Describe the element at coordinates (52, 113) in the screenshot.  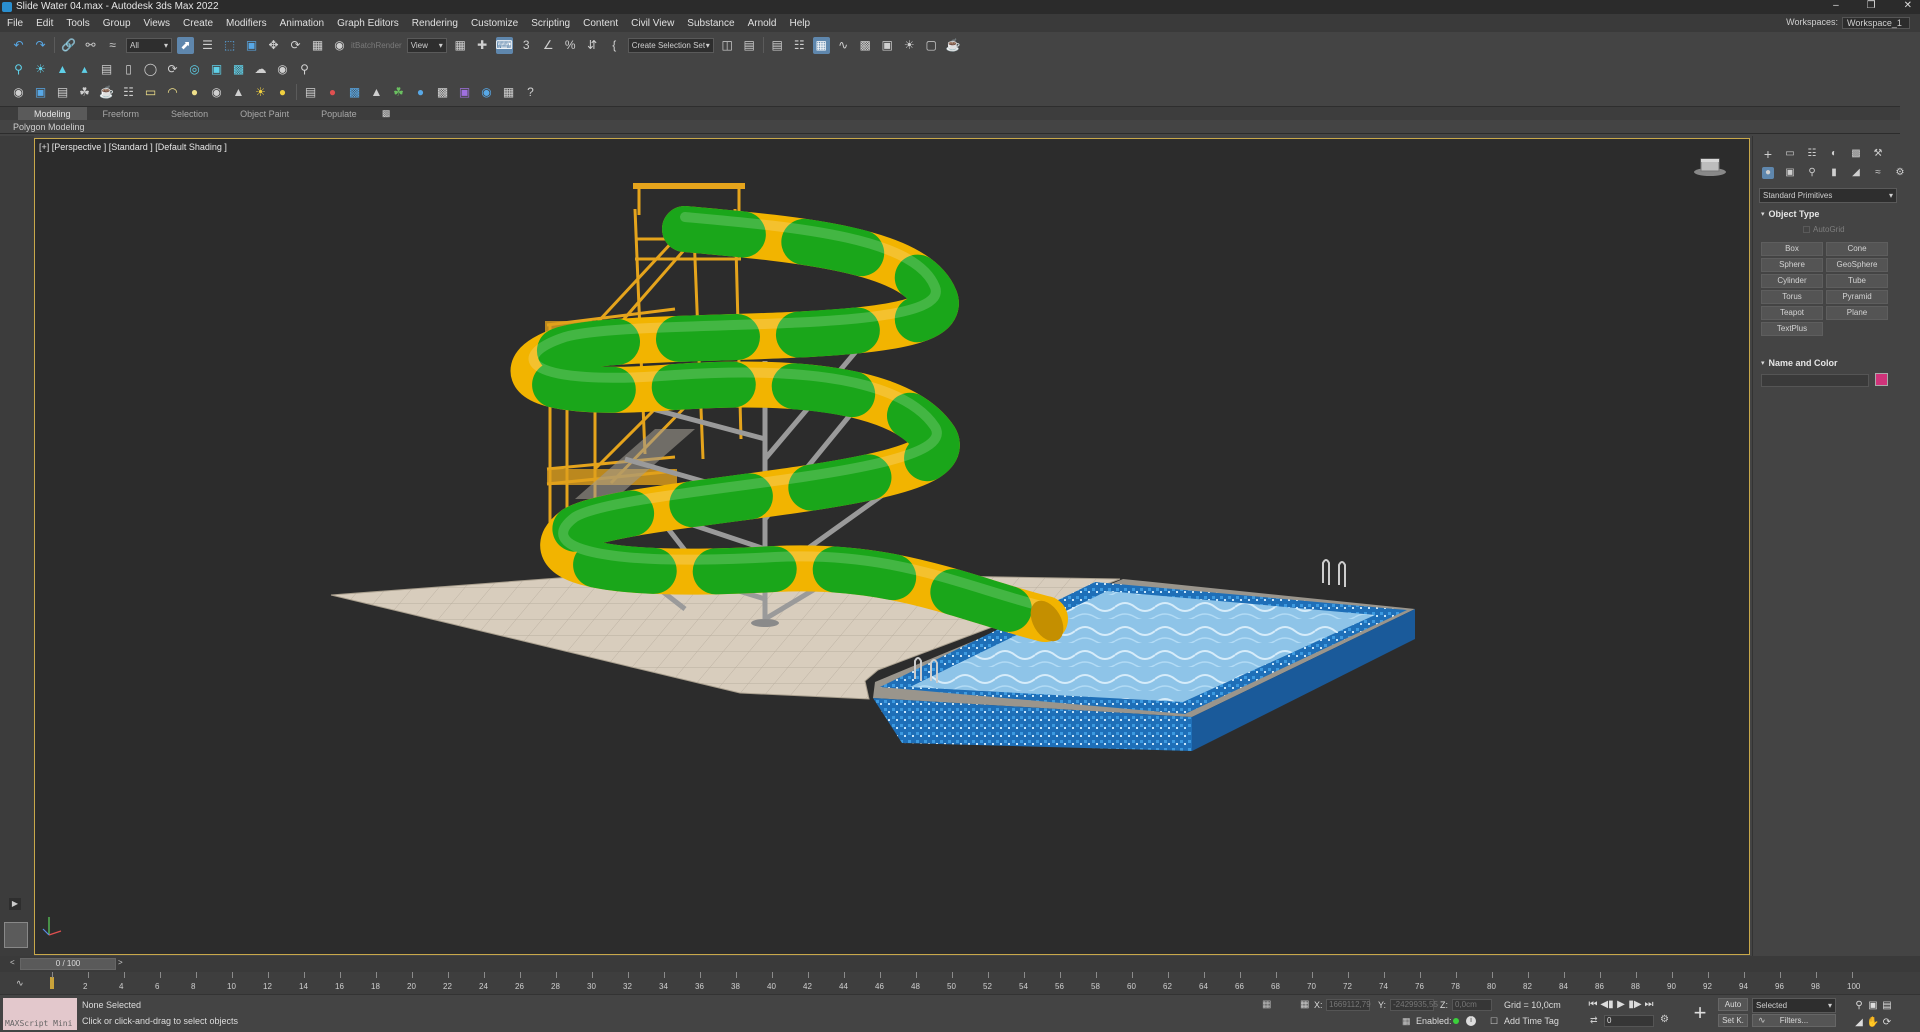
I see `tab-modeling: Modeling` at that location.